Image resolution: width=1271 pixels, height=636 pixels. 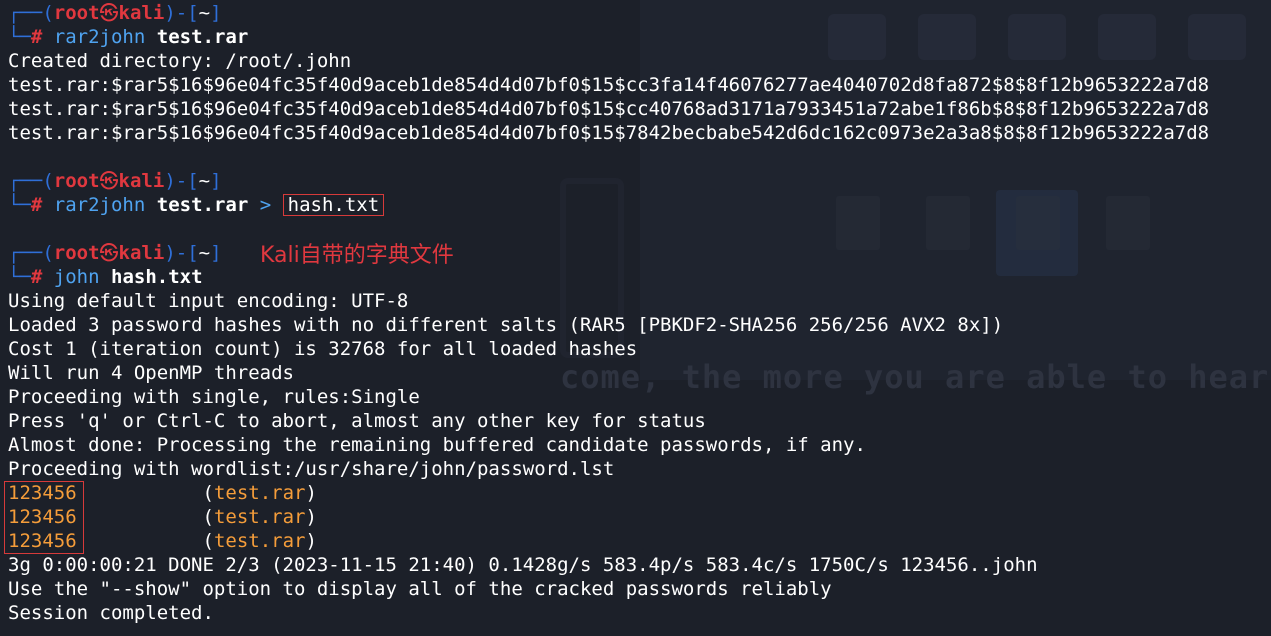 I want to click on highlighted-hash-file: hash.txt, so click(x=333, y=205).